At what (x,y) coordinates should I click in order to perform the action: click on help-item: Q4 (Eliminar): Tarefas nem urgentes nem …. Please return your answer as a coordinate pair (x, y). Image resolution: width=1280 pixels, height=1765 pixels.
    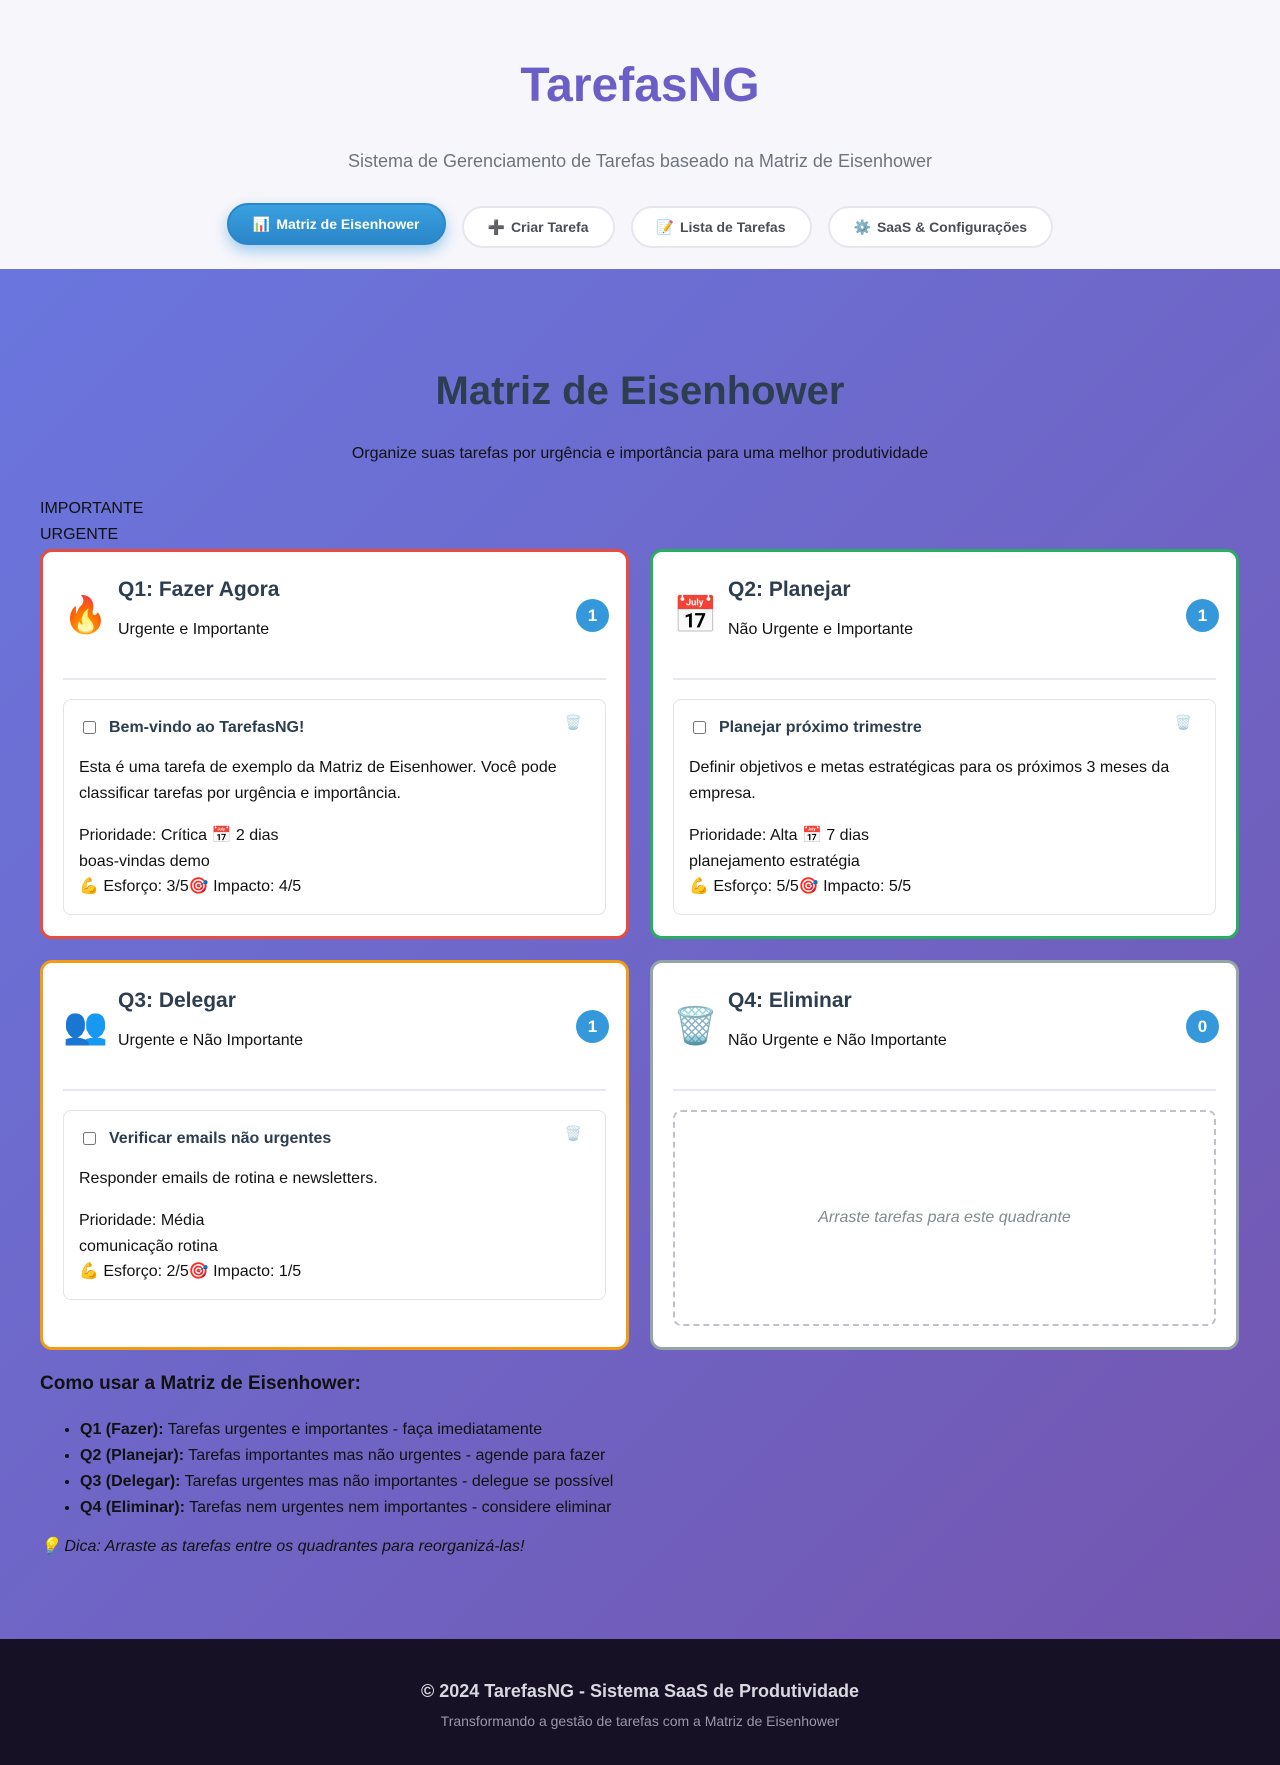
    Looking at the image, I should click on (346, 1508).